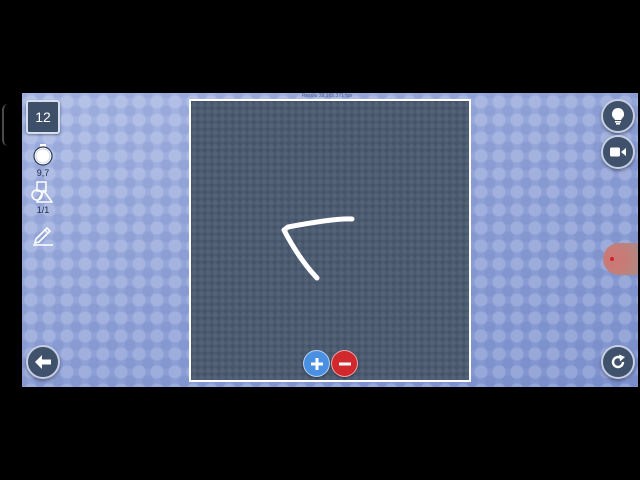 This screenshot has height=480, width=640. What do you see at coordinates (43, 155) in the screenshot?
I see `stopwatch-icon` at bounding box center [43, 155].